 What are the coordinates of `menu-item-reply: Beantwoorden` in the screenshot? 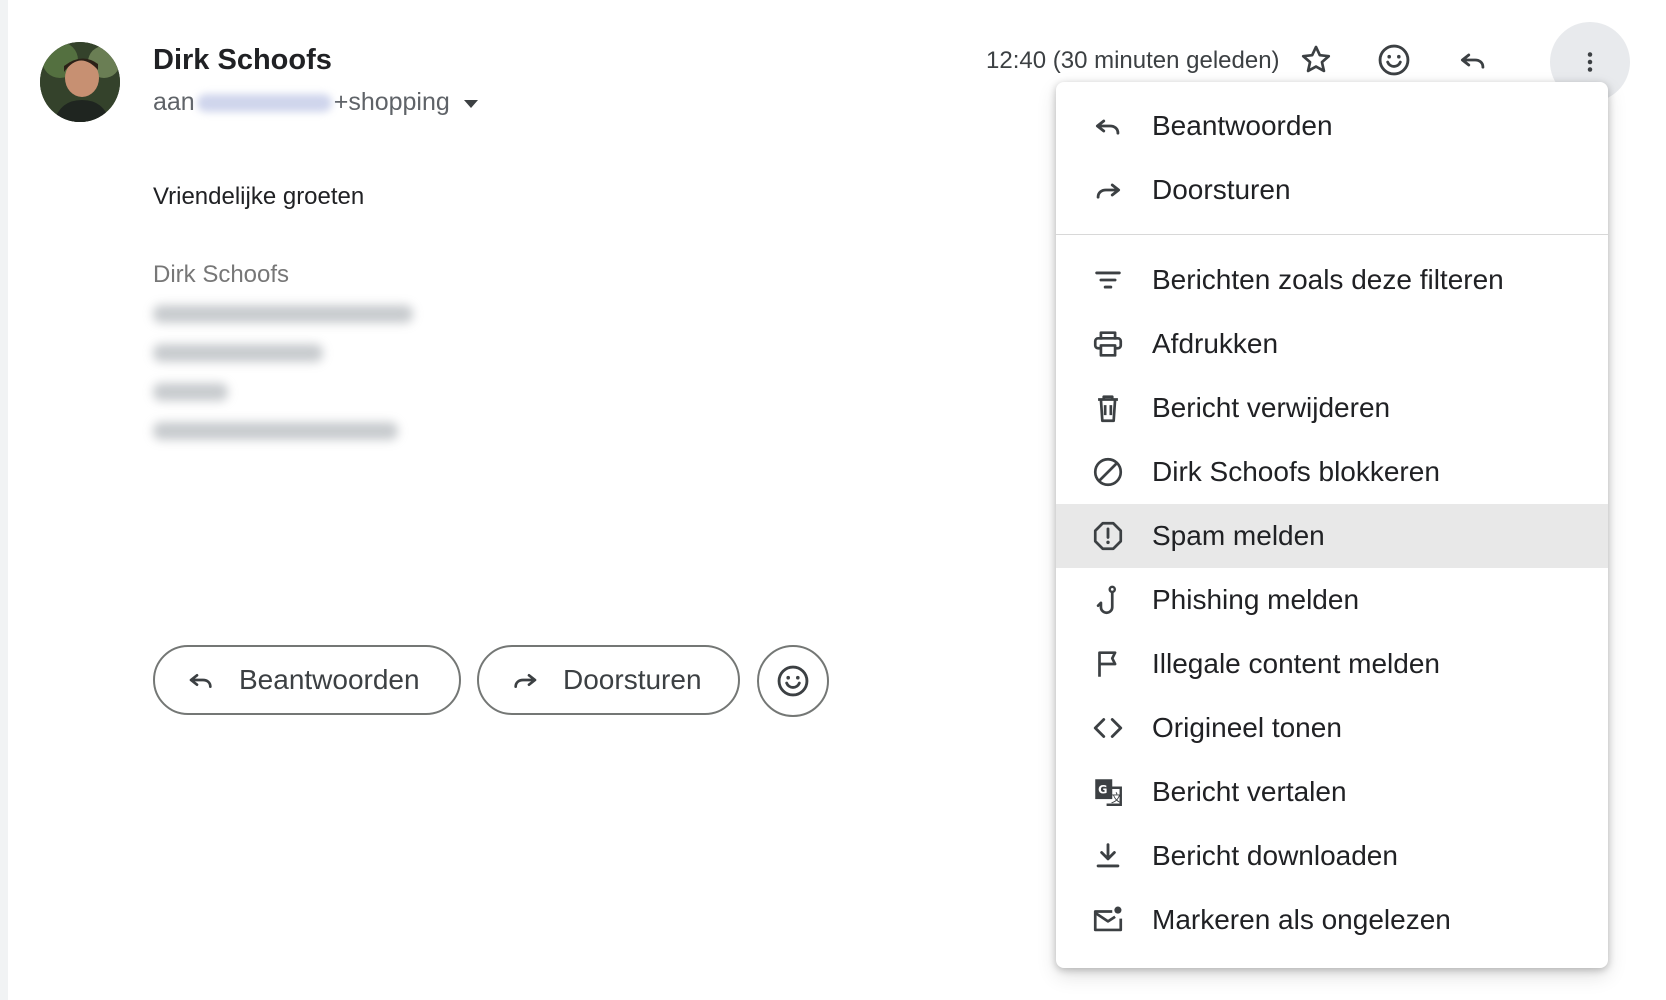 It's located at (1332, 126).